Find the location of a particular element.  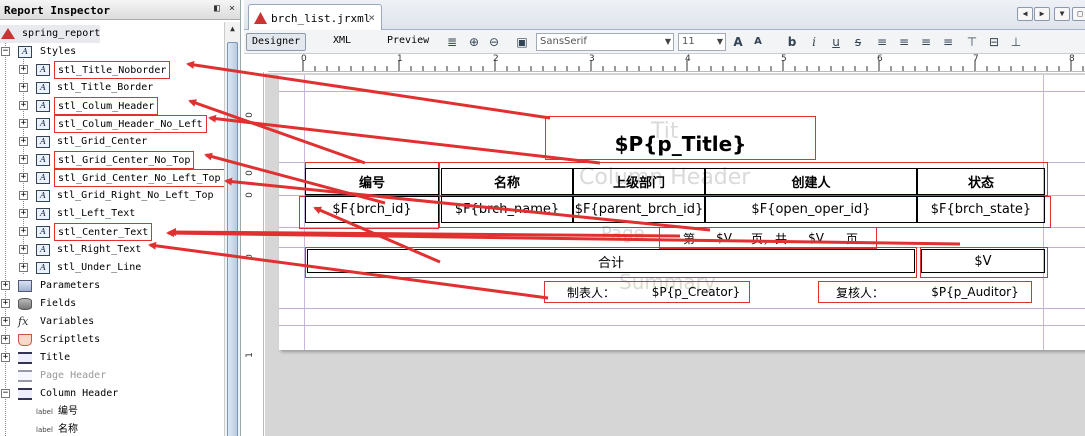

detail-field-cell: $F{brch_id} is located at coordinates (372, 209).